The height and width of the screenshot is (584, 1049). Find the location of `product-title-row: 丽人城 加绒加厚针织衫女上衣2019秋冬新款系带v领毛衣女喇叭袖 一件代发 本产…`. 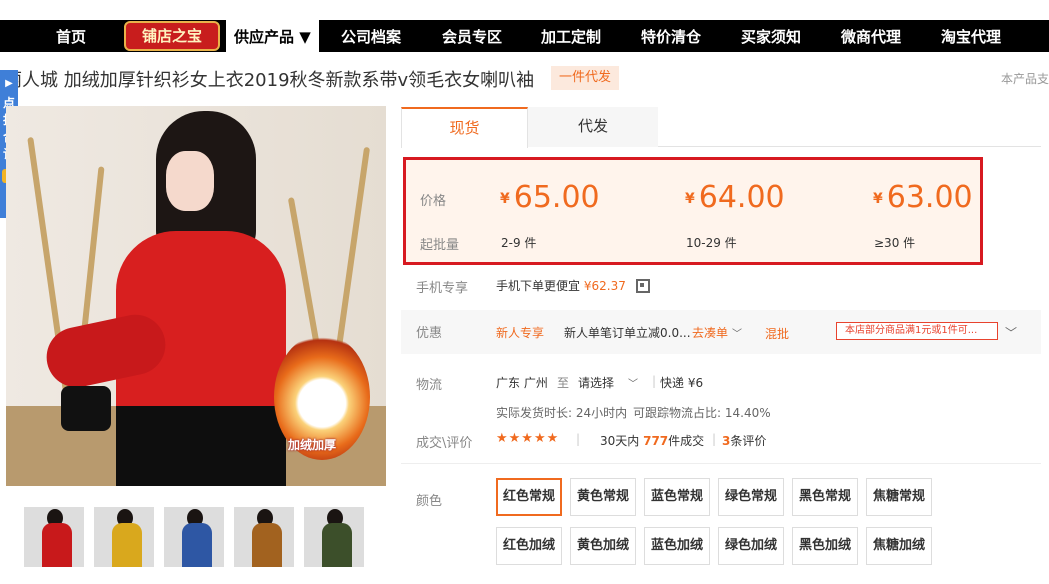

product-title-row: 丽人城 加绒加厚针织衫女上衣2019秋冬新款系带v领毛衣女喇叭袖 一件代发 本产… is located at coordinates (524, 79).